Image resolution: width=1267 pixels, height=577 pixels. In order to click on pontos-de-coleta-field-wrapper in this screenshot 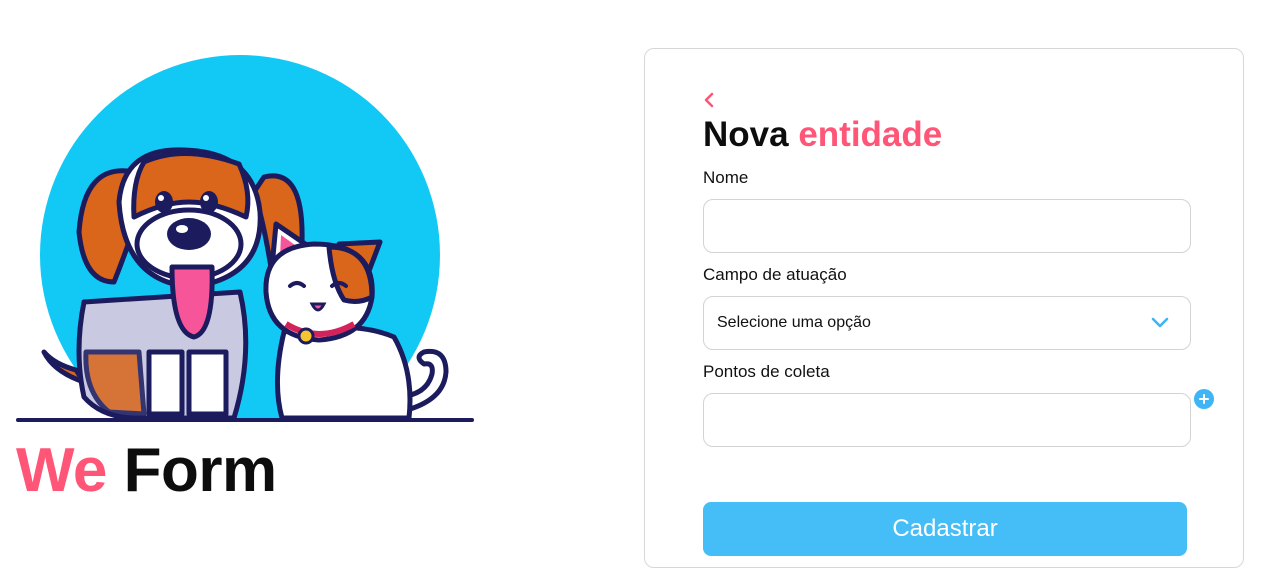, I will do `click(947, 420)`.